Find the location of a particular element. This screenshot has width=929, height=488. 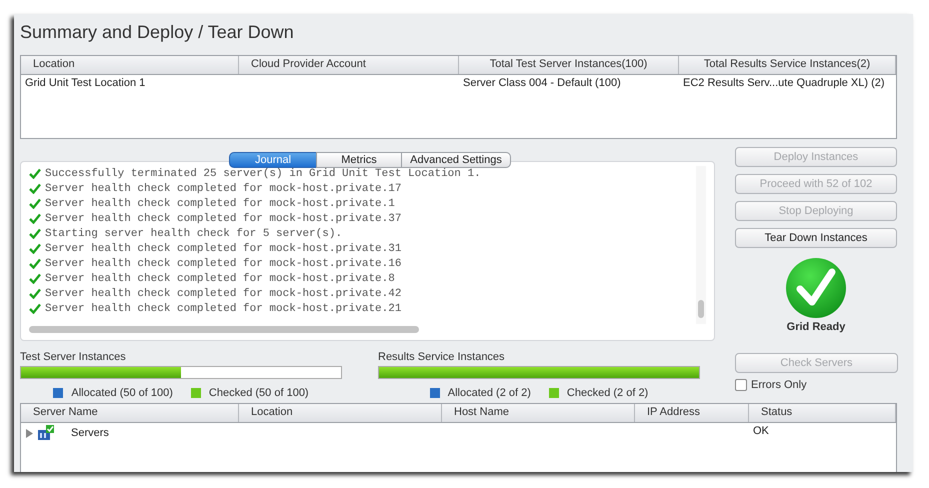

checkbox-label: Errors Only is located at coordinates (779, 385).